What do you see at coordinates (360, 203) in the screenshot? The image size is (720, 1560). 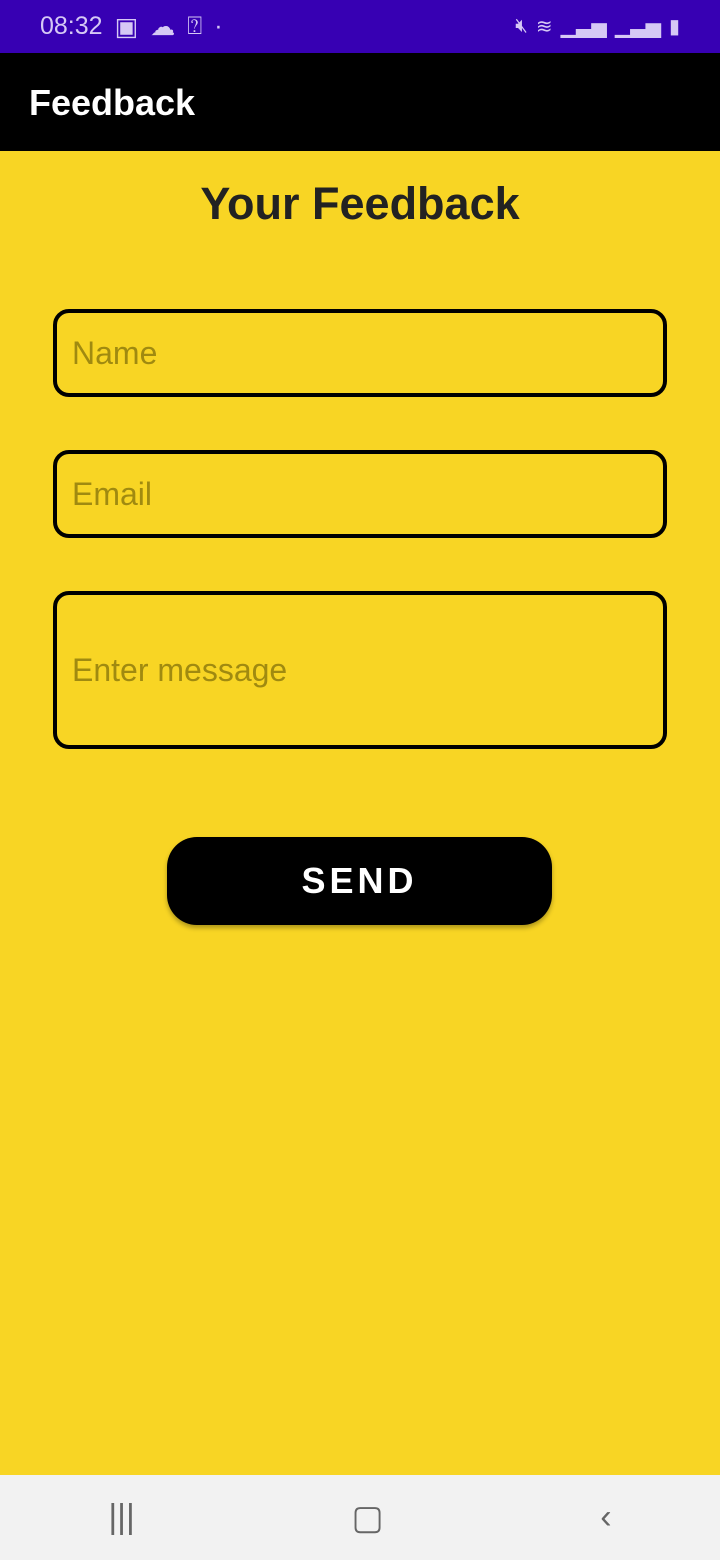 I see `page-title: Your Feedback` at bounding box center [360, 203].